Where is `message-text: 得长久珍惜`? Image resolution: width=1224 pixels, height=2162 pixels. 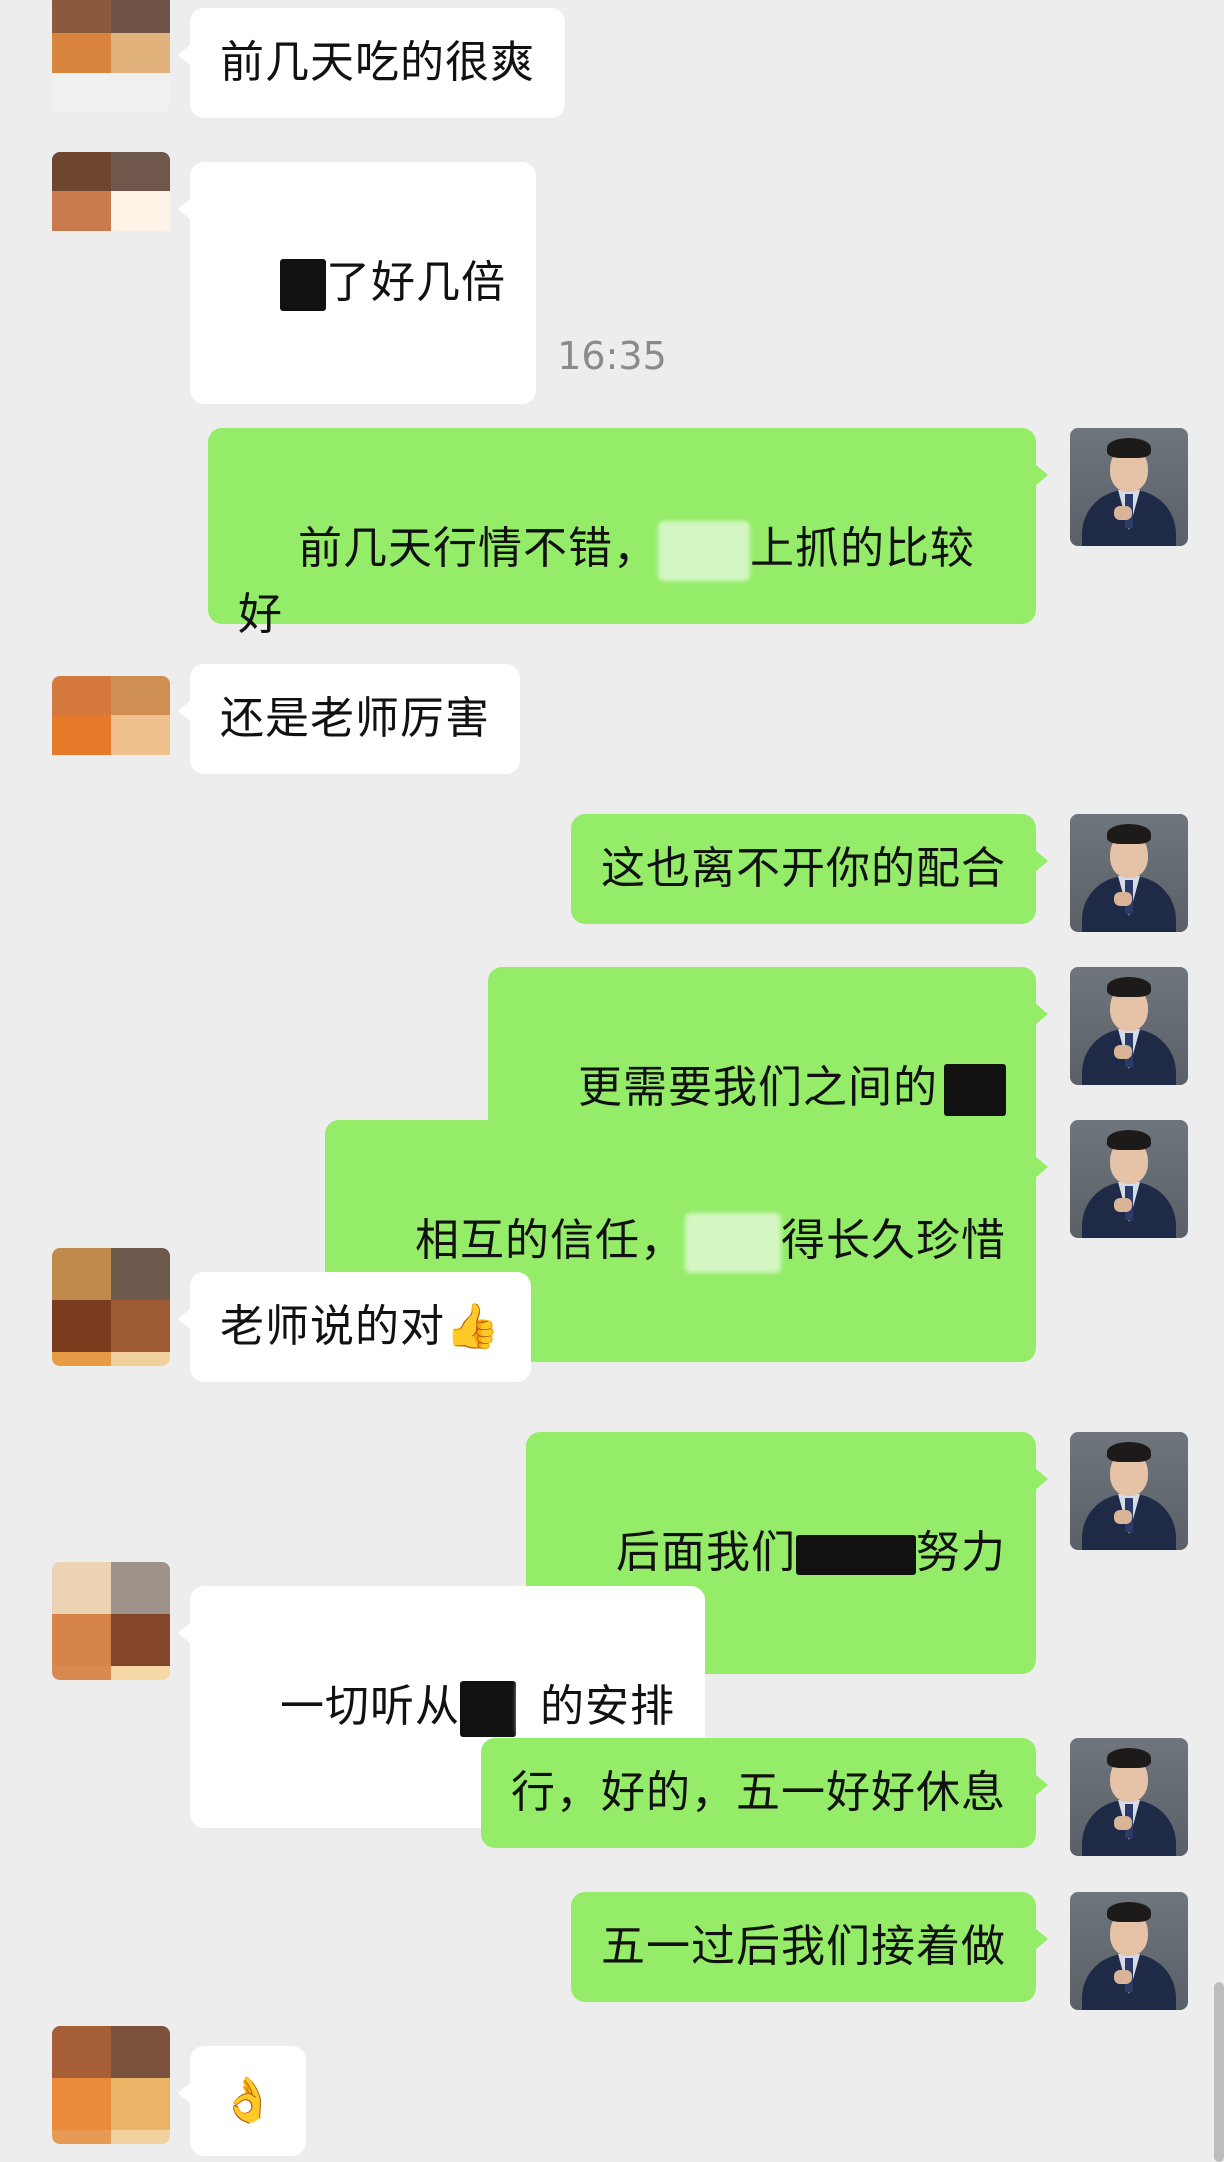 message-text: 得长久珍惜 is located at coordinates (893, 1240).